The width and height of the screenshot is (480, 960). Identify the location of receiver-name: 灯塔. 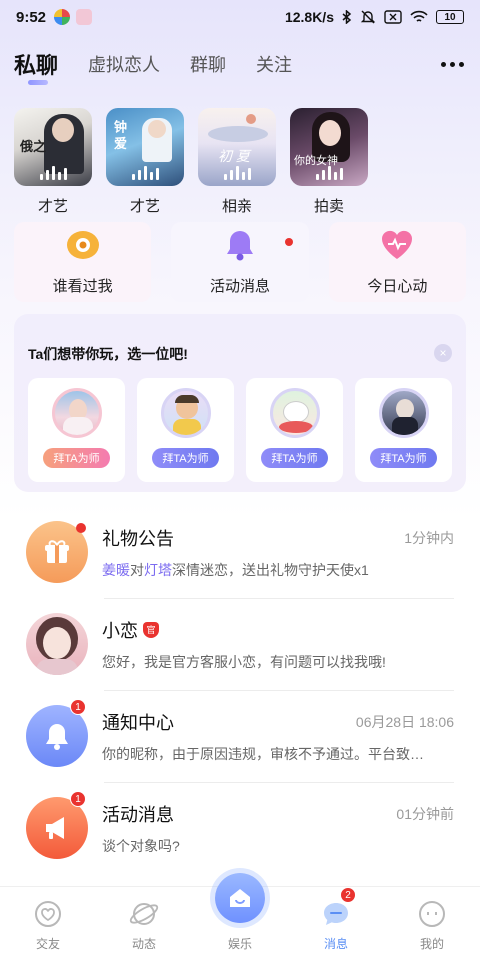
(158, 570).